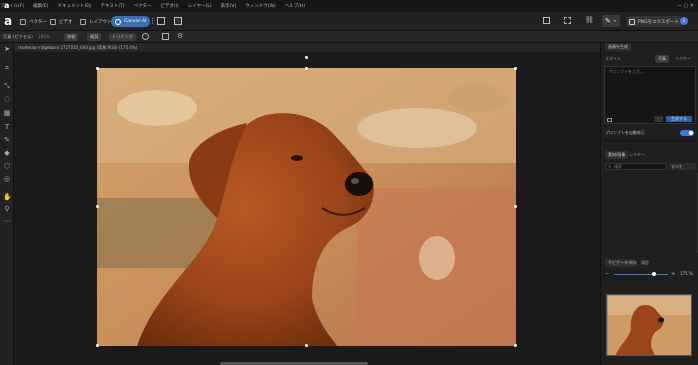 The image size is (698, 365). What do you see at coordinates (654, 21) in the screenshot?
I see `export-png-button: PNGをエクスポート` at bounding box center [654, 21].